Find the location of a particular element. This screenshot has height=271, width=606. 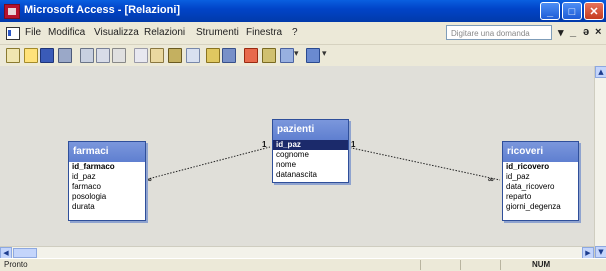

field-row: id_ricovero is located at coordinates (540, 167).